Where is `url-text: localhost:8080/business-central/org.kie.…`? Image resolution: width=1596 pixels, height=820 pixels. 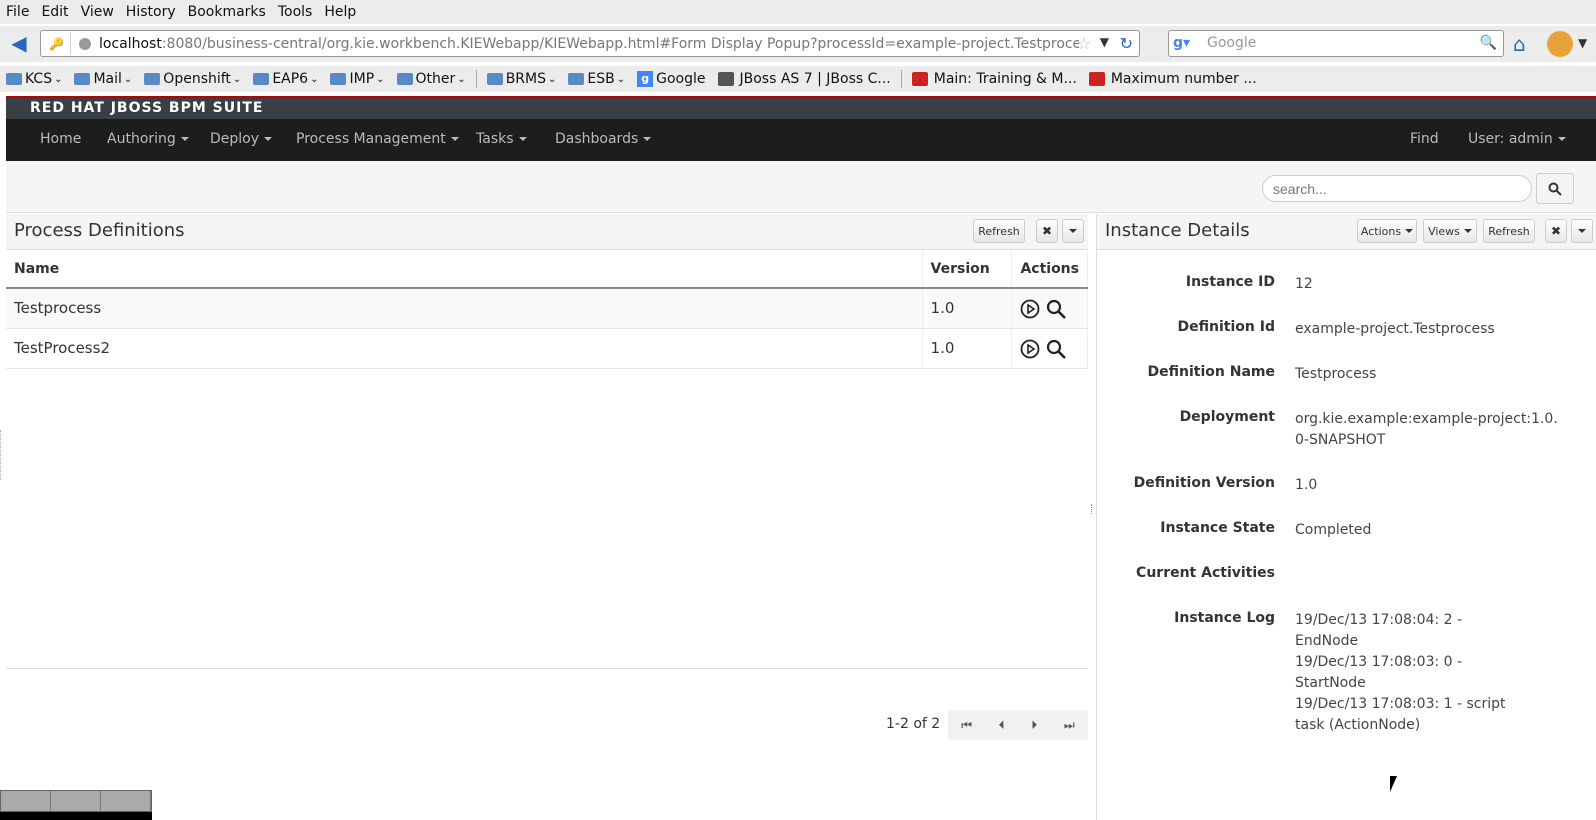
url-text: localhost:8080/business-central/org.kie.… is located at coordinates (589, 44).